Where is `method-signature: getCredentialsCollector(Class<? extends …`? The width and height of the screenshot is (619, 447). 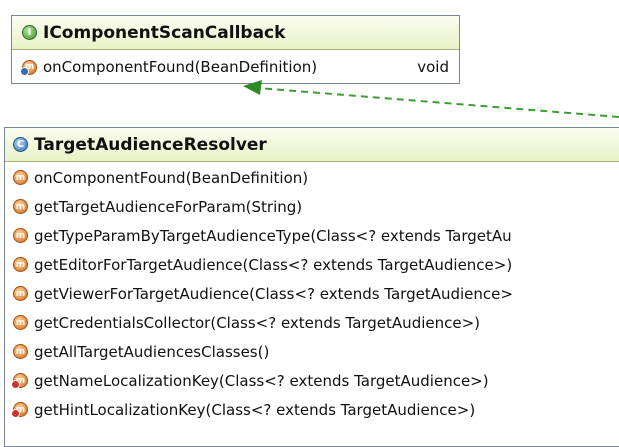 method-signature: getCredentialsCollector(Class<? extends … is located at coordinates (257, 322).